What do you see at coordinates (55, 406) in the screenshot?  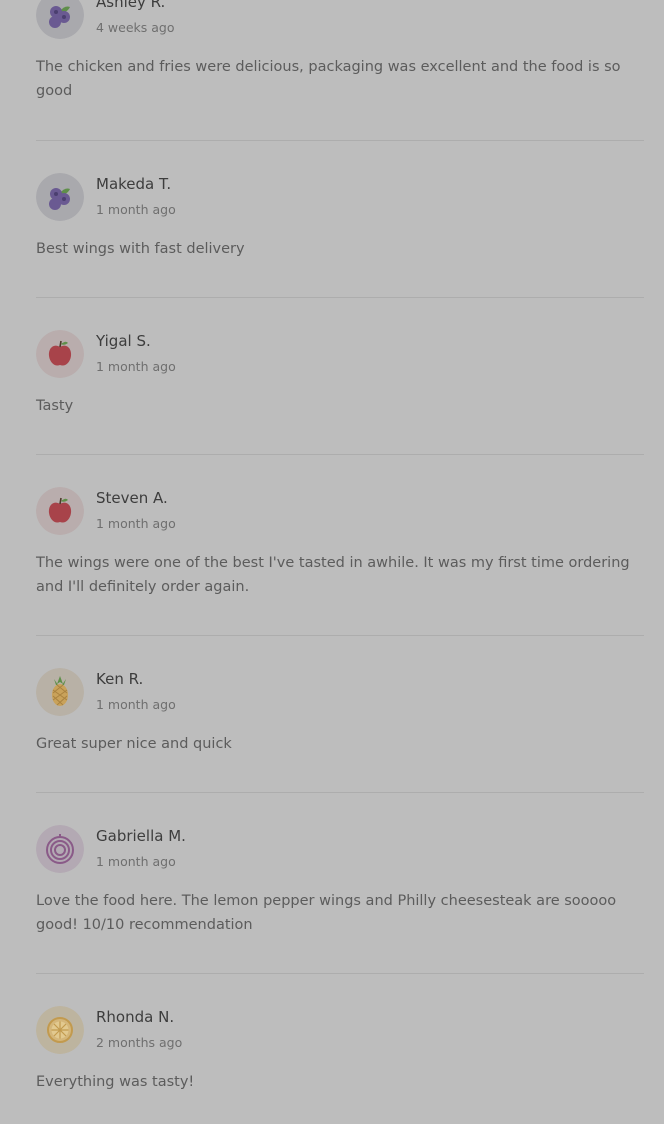 I see `review-text: Tasty` at bounding box center [55, 406].